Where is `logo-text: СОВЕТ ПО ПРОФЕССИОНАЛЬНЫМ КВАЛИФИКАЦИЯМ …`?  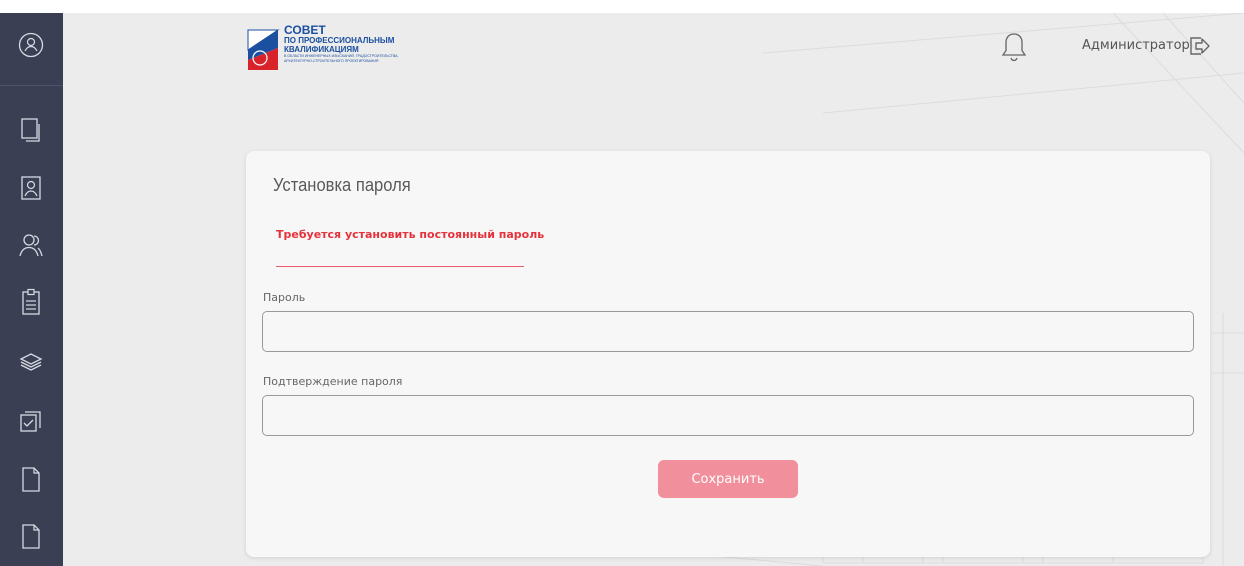
logo-text: СОВЕТ ПО ПРОФЕССИОНАЛЬНЫМ КВАЛИФИКАЦИЯМ … is located at coordinates (344, 44).